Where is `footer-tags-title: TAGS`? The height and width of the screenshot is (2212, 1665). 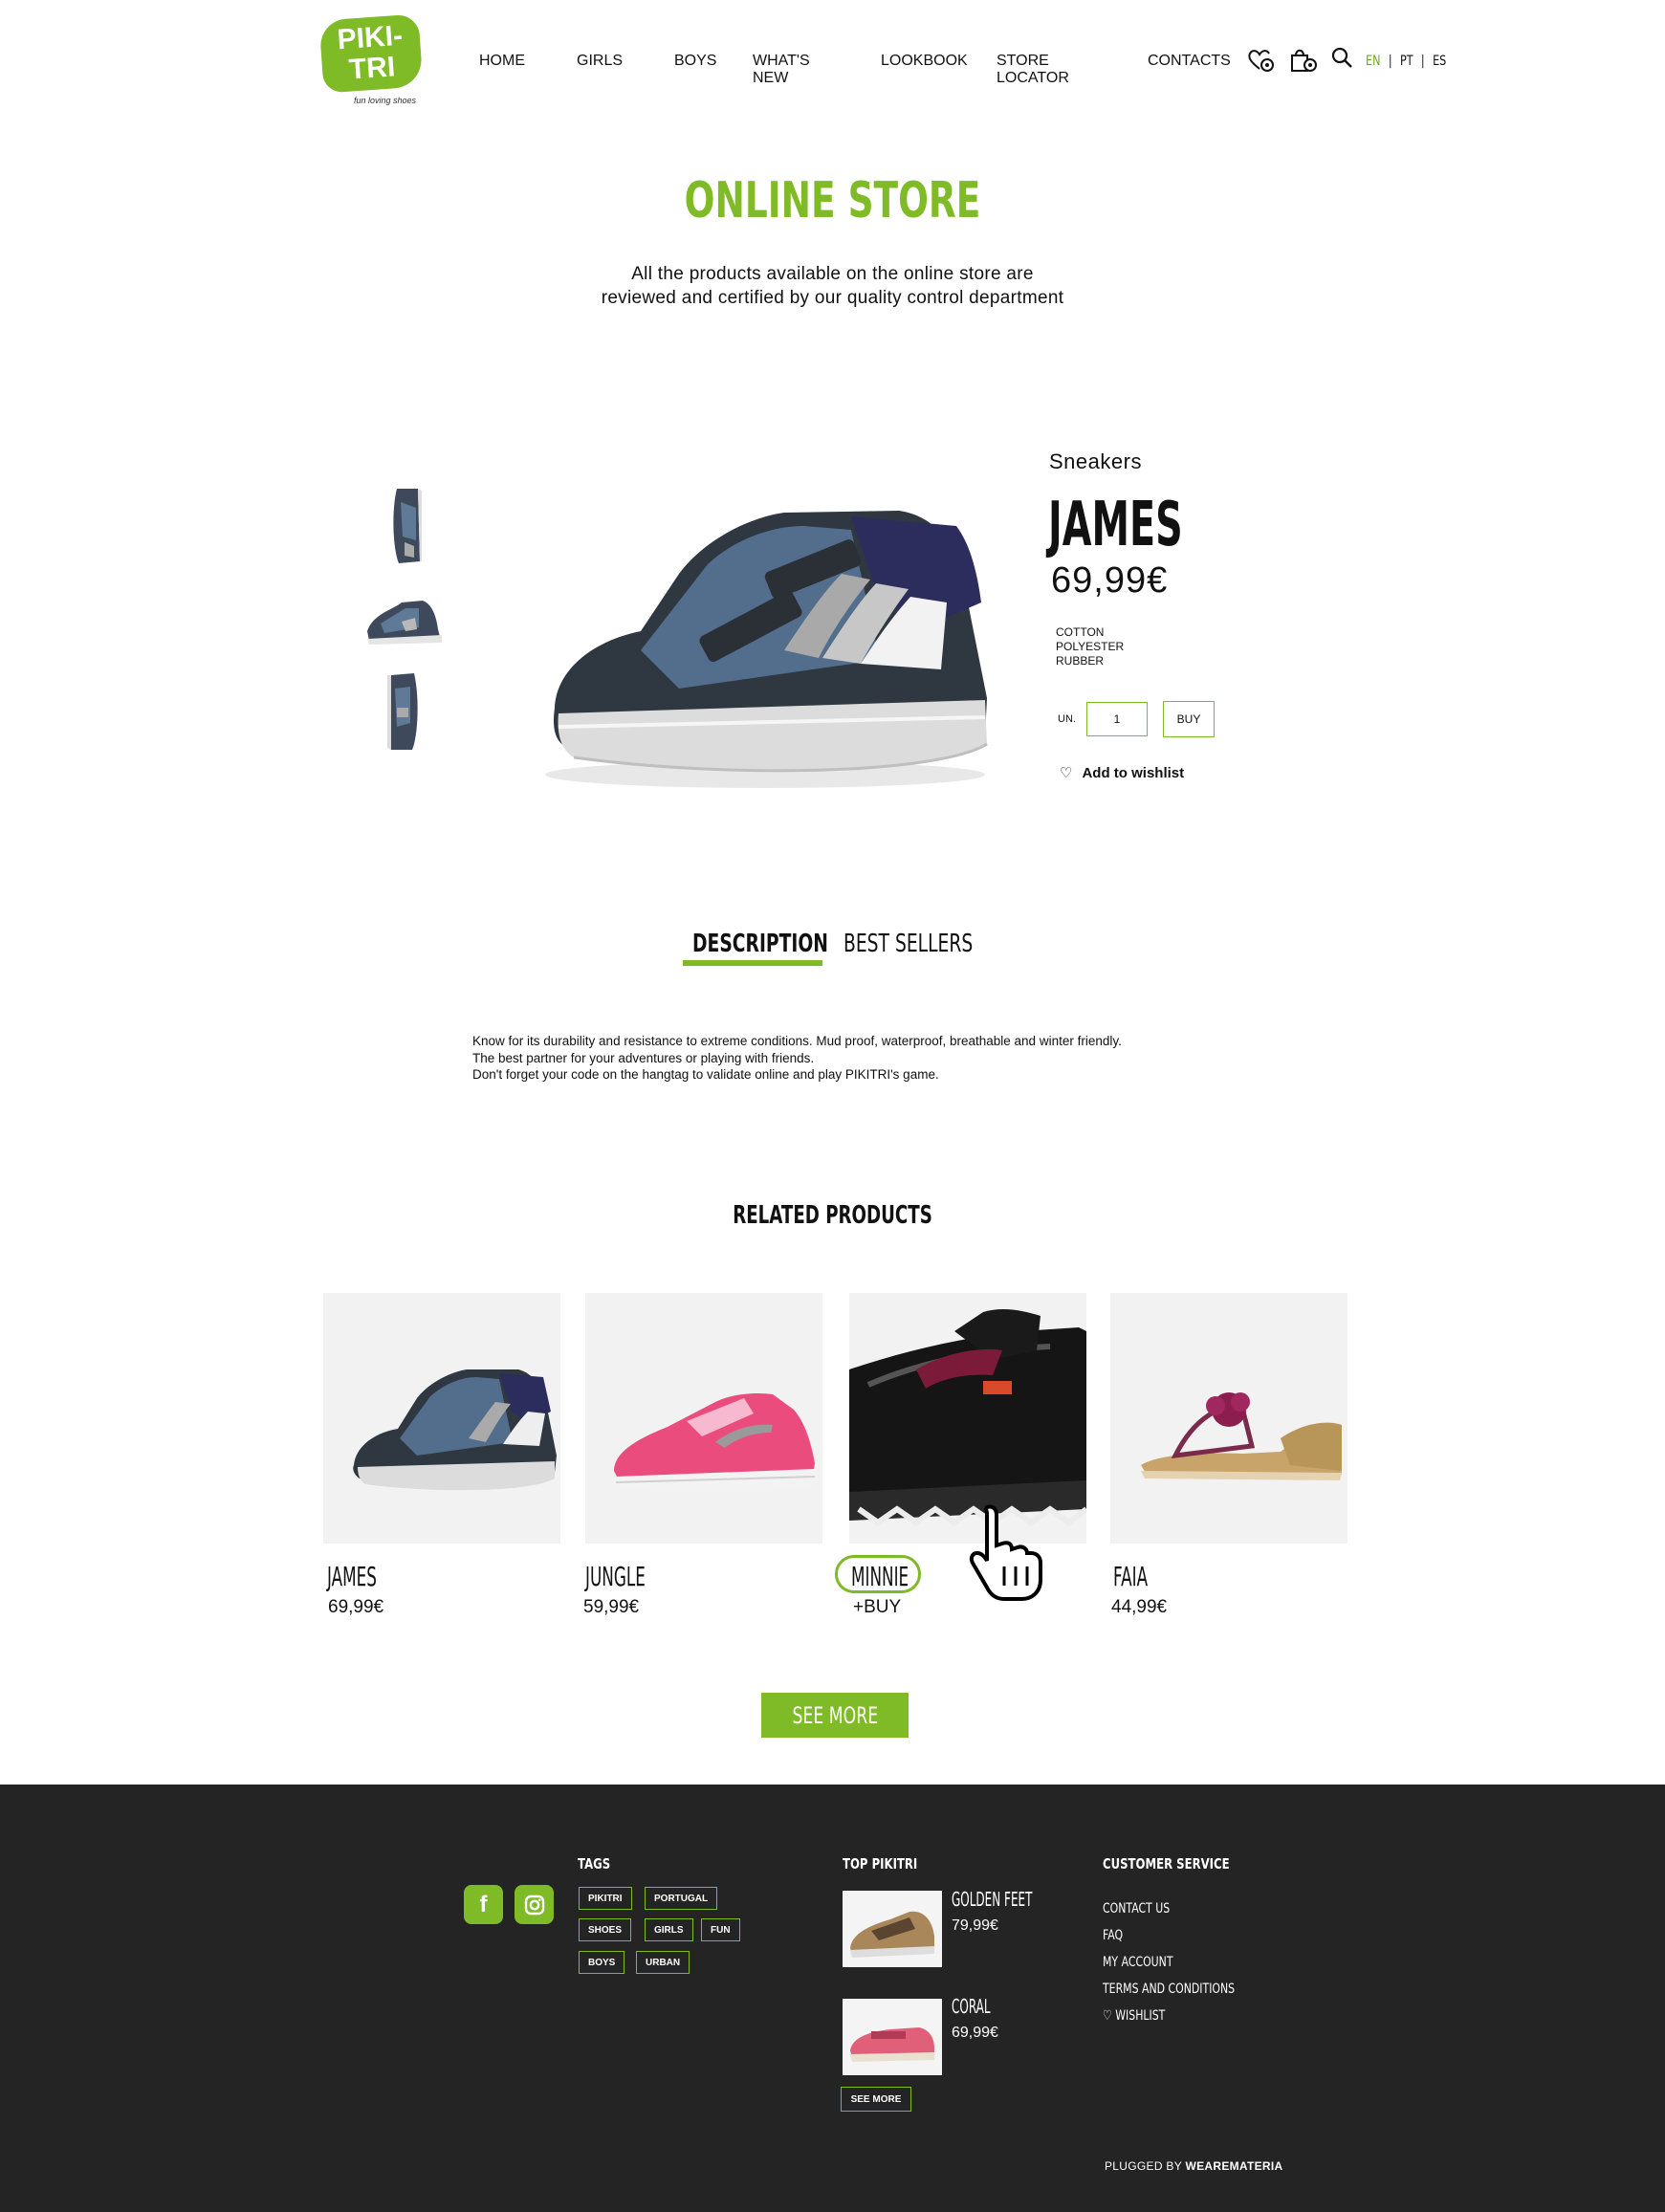 footer-tags-title: TAGS is located at coordinates (594, 1864).